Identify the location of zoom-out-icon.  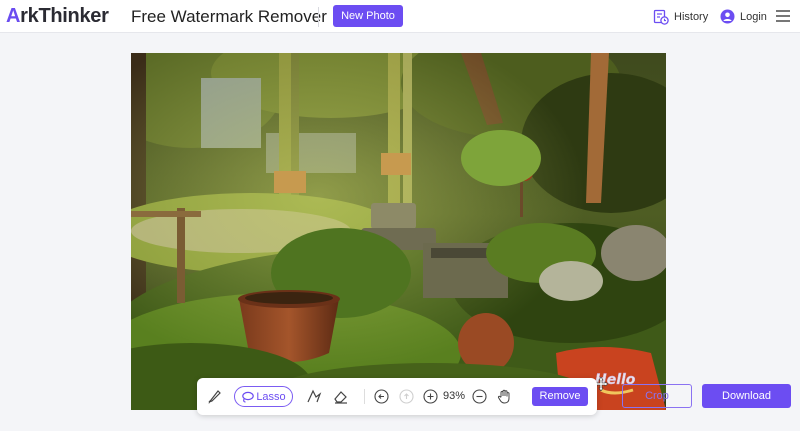
(479, 396).